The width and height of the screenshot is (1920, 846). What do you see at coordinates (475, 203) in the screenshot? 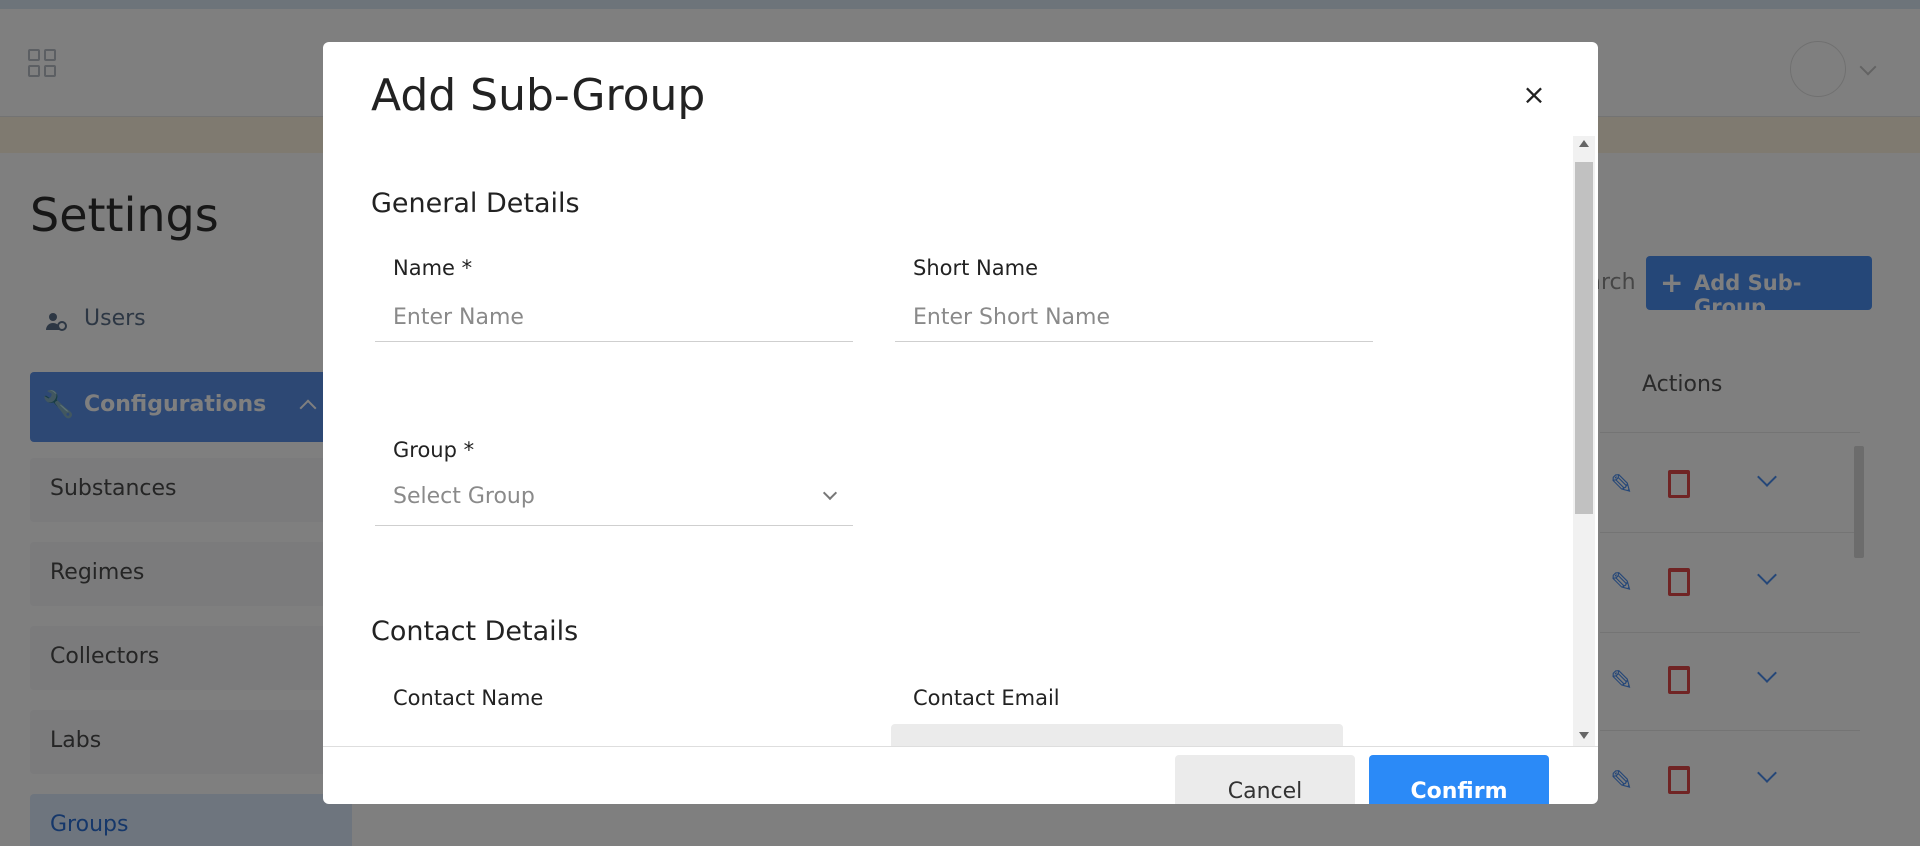
I see `section-title-general: General Details` at bounding box center [475, 203].